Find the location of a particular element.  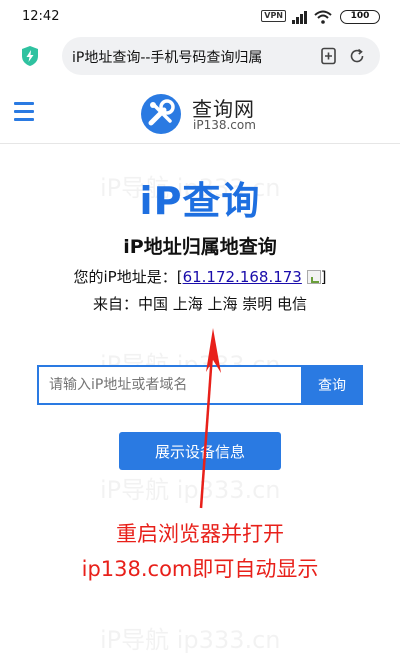

search-input is located at coordinates (169, 385).